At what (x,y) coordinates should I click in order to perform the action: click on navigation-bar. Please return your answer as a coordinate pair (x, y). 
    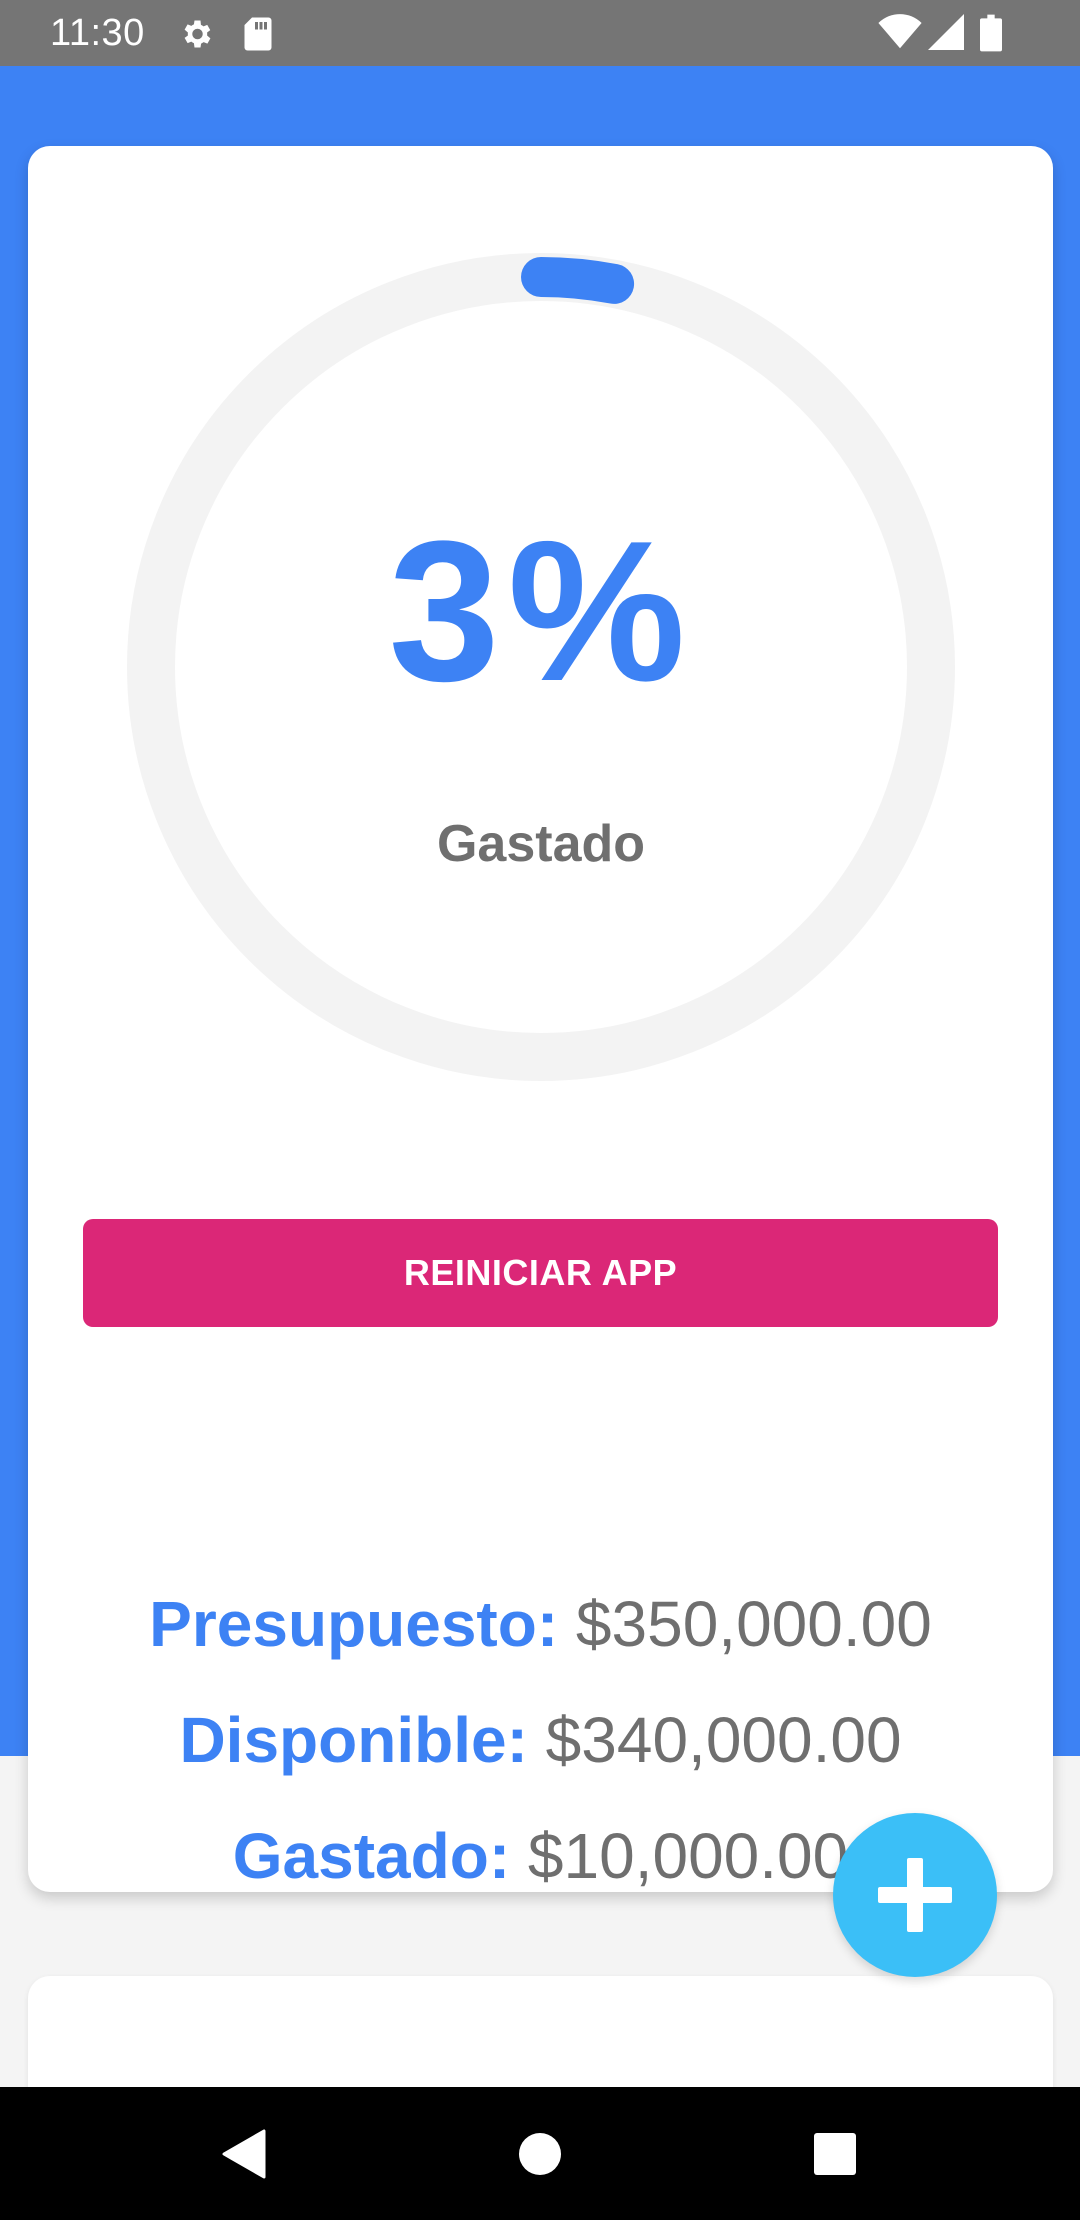
    Looking at the image, I should click on (540, 2153).